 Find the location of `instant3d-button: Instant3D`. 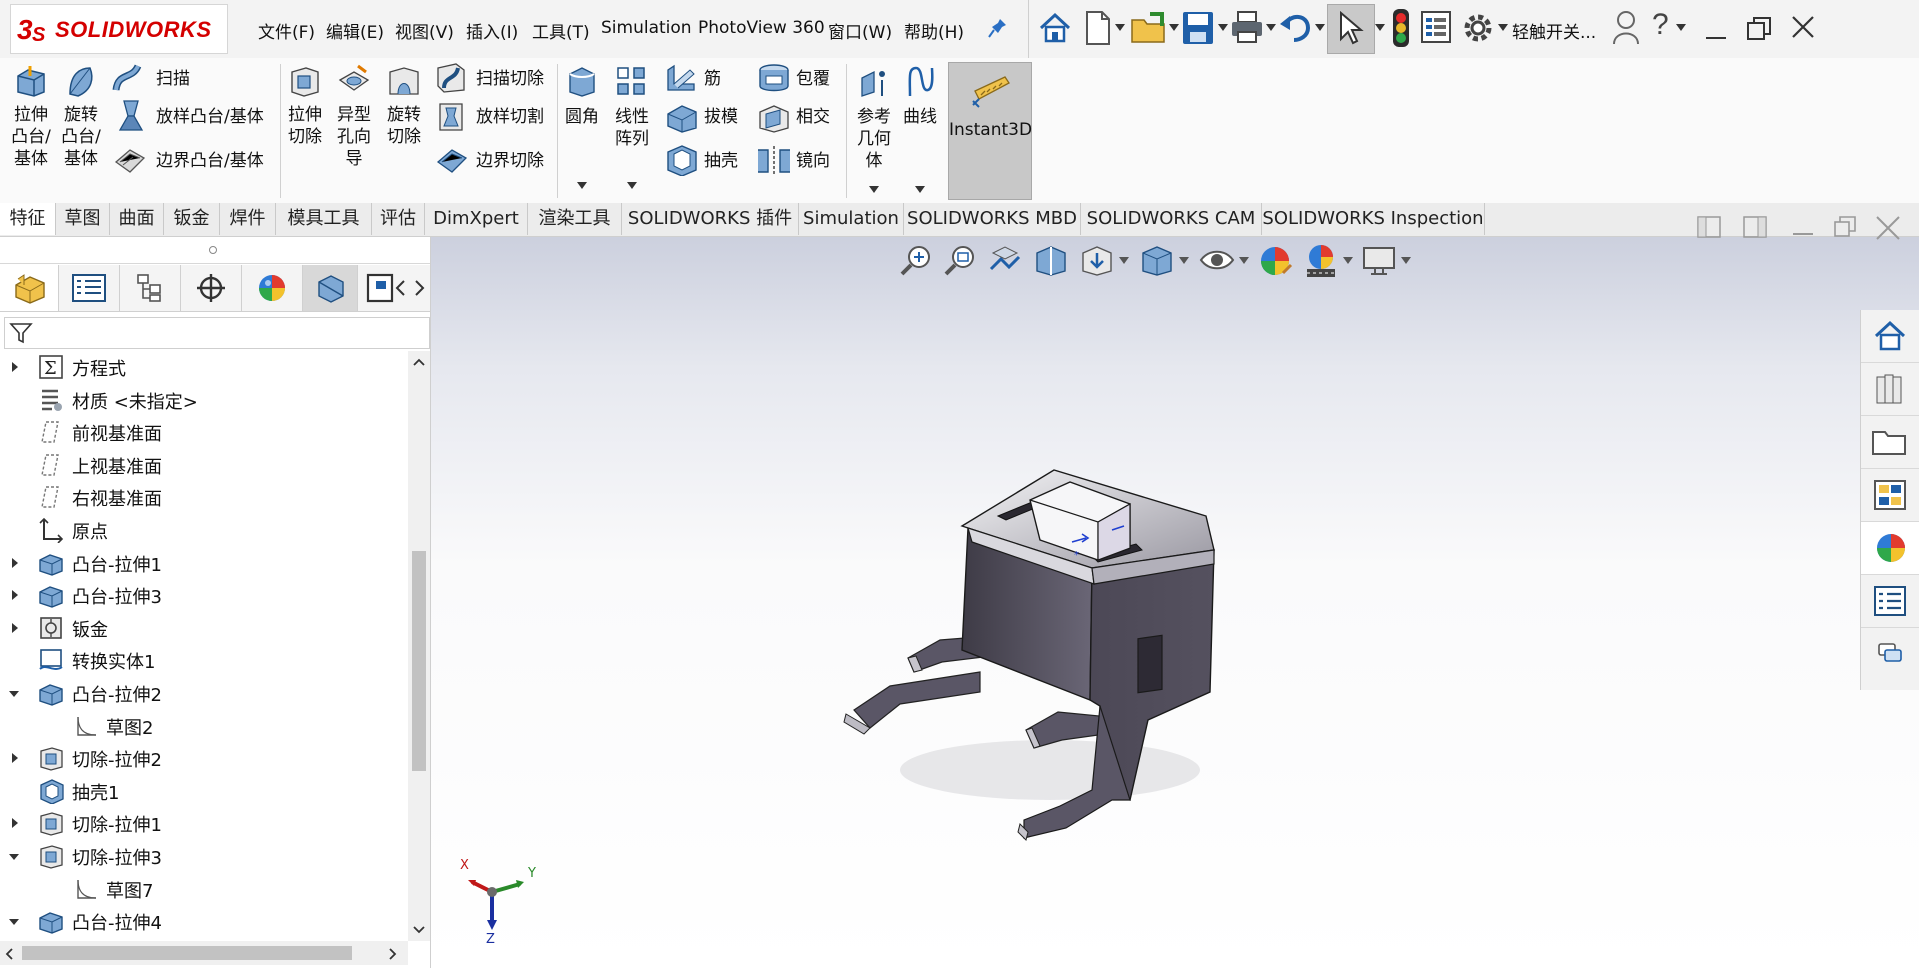

instant3d-button: Instant3D is located at coordinates (990, 131).